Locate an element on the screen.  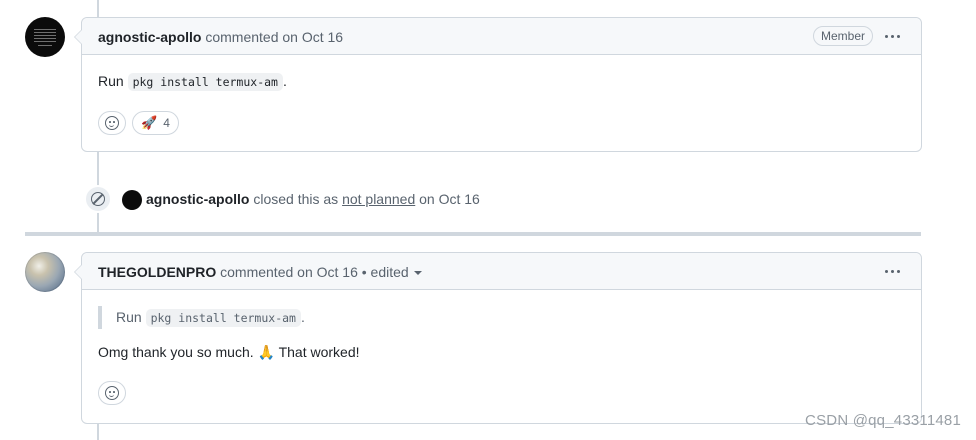
body-text: Omg thank you so much. 🙏 That worked! is located at coordinates (229, 352).